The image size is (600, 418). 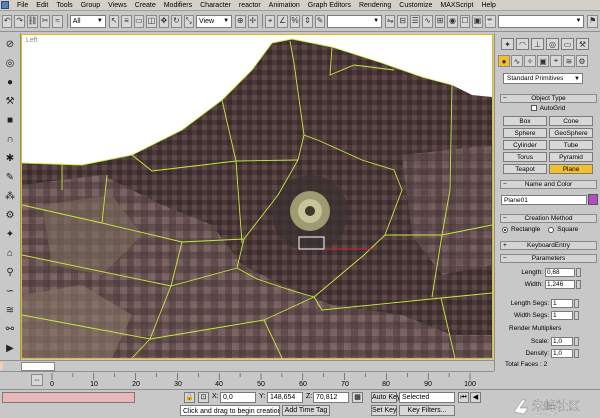 What do you see at coordinates (576, 303) in the screenshot?
I see `length-segs-spinner` at bounding box center [576, 303].